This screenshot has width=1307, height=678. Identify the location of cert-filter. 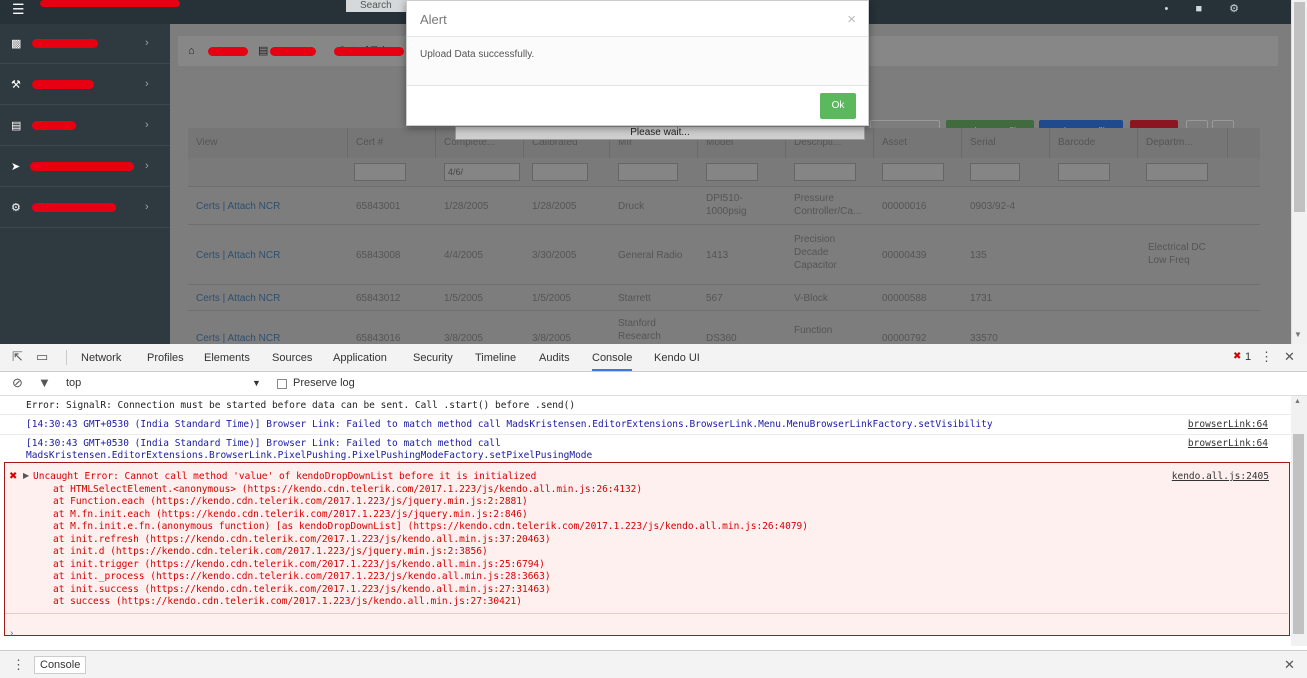
(380, 172).